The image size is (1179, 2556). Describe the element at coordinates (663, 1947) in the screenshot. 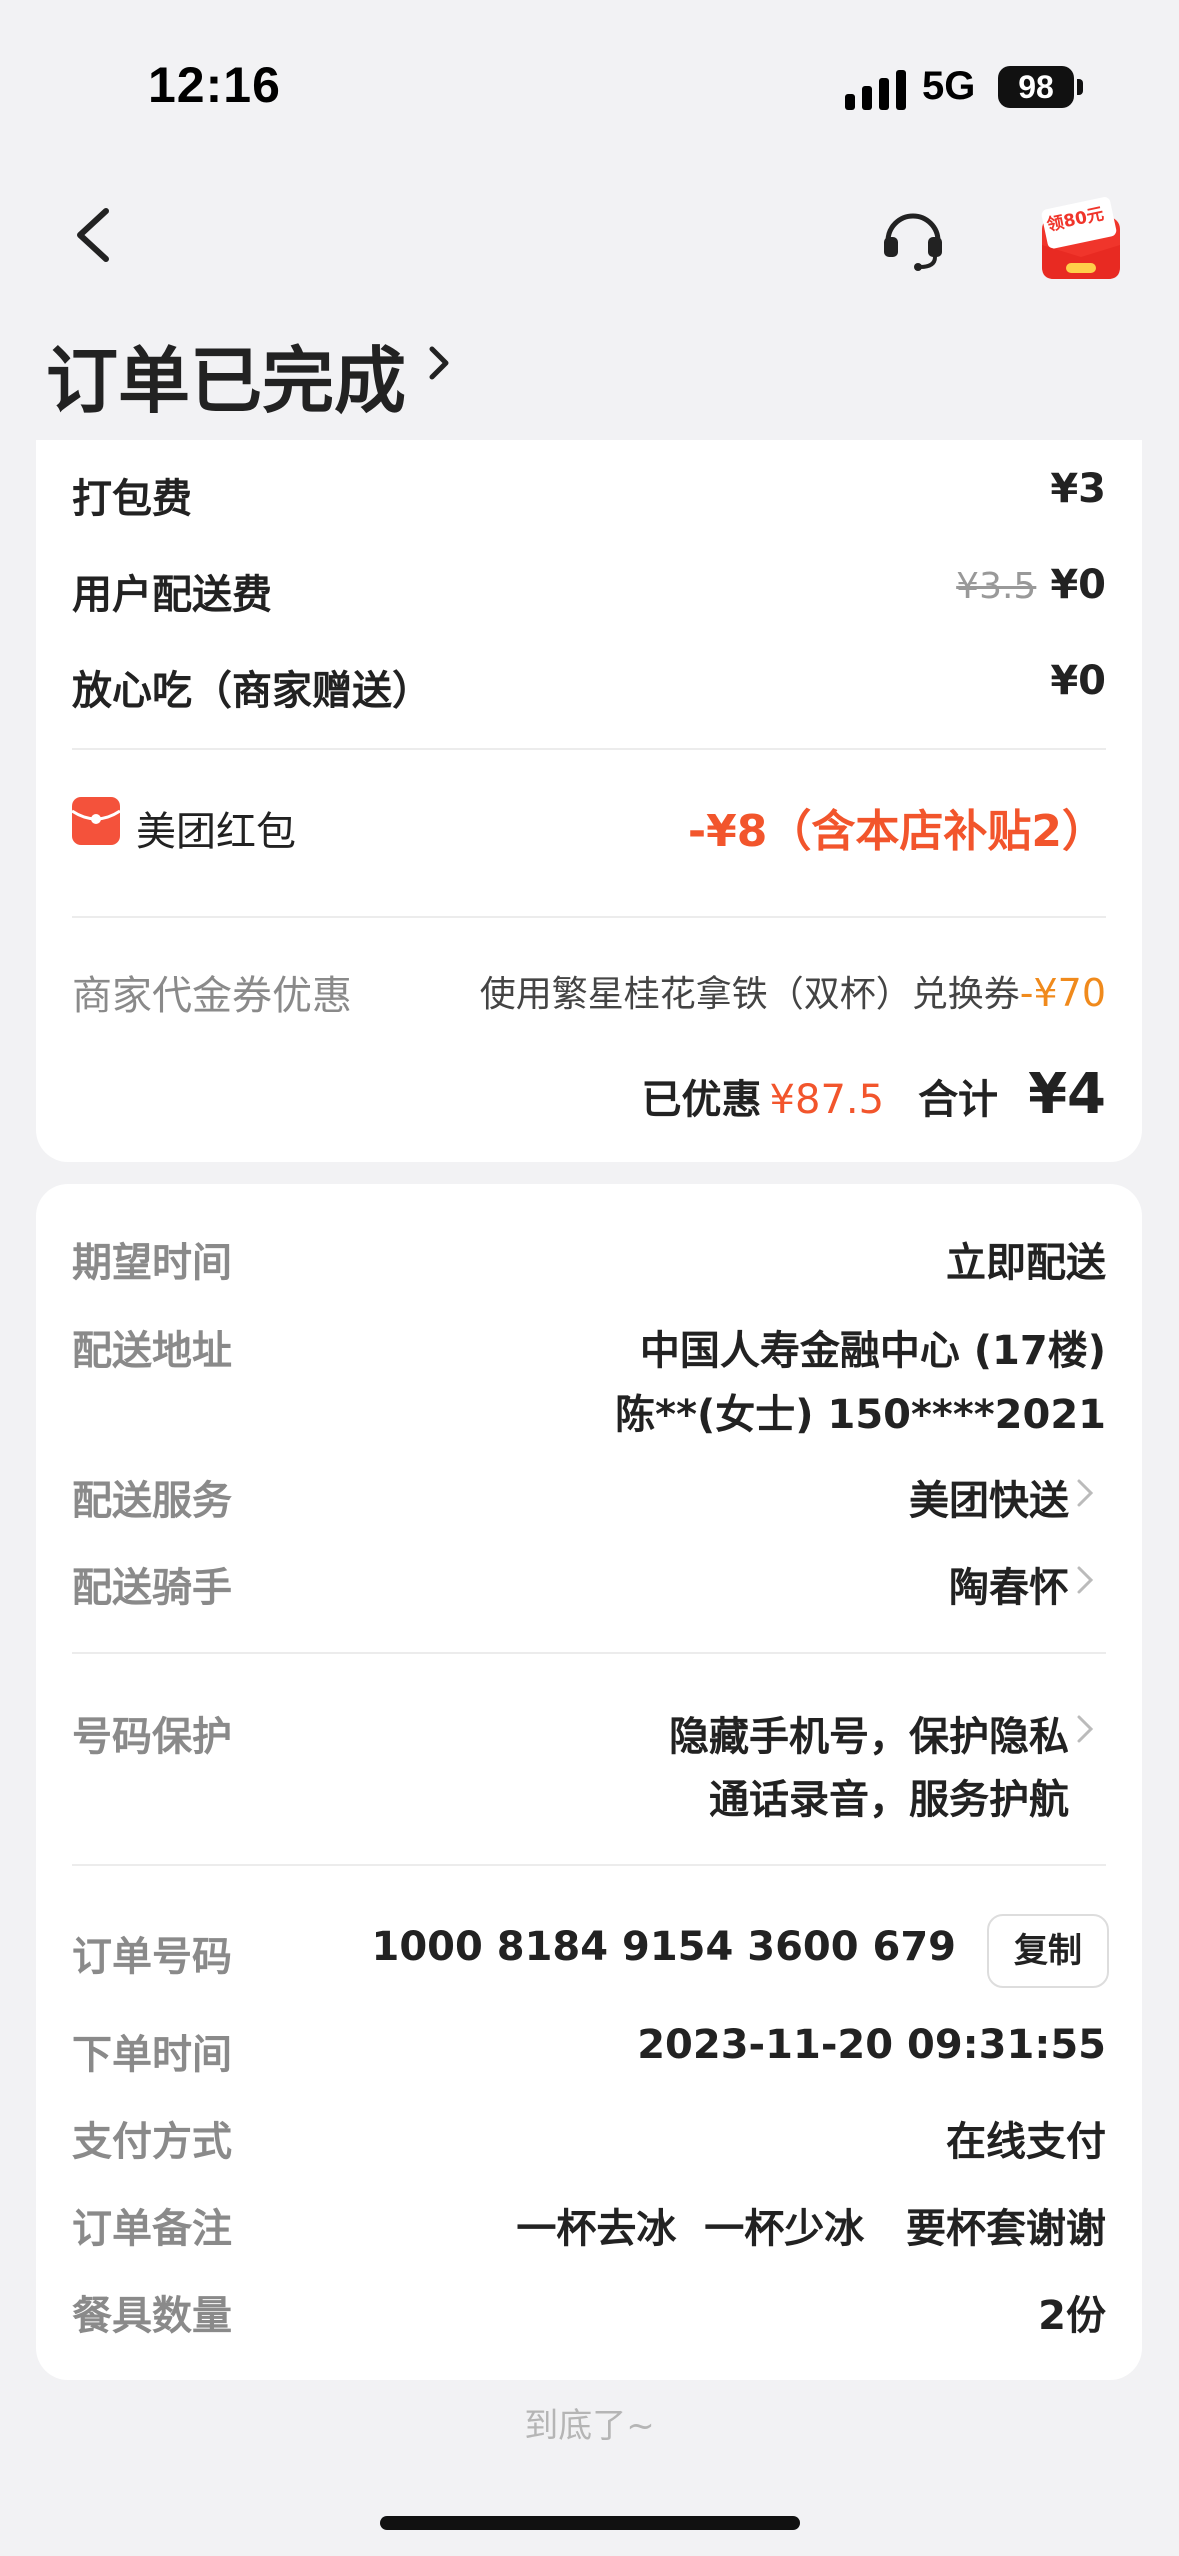

I see `order-number-value: 1000 8184 9154 3600 679` at that location.